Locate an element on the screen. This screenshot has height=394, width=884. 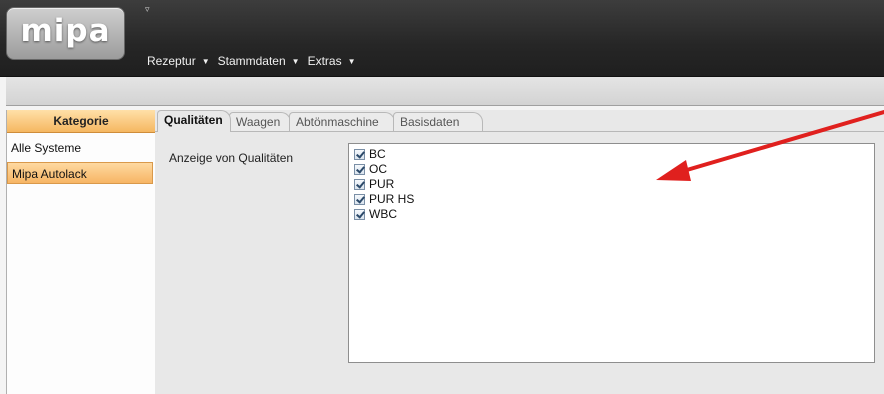
menu-label: Rezeptur is located at coordinates (171, 61).